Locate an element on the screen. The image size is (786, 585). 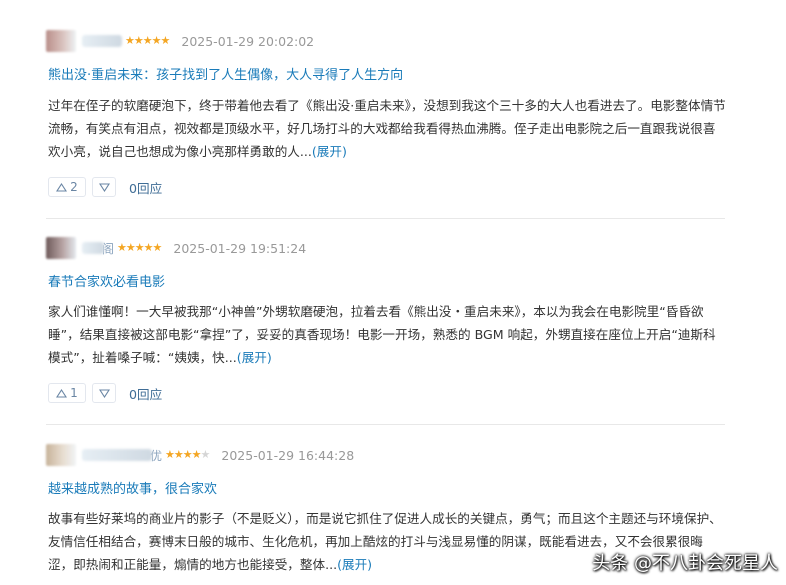
upvote-button: 2 is located at coordinates (67, 187).